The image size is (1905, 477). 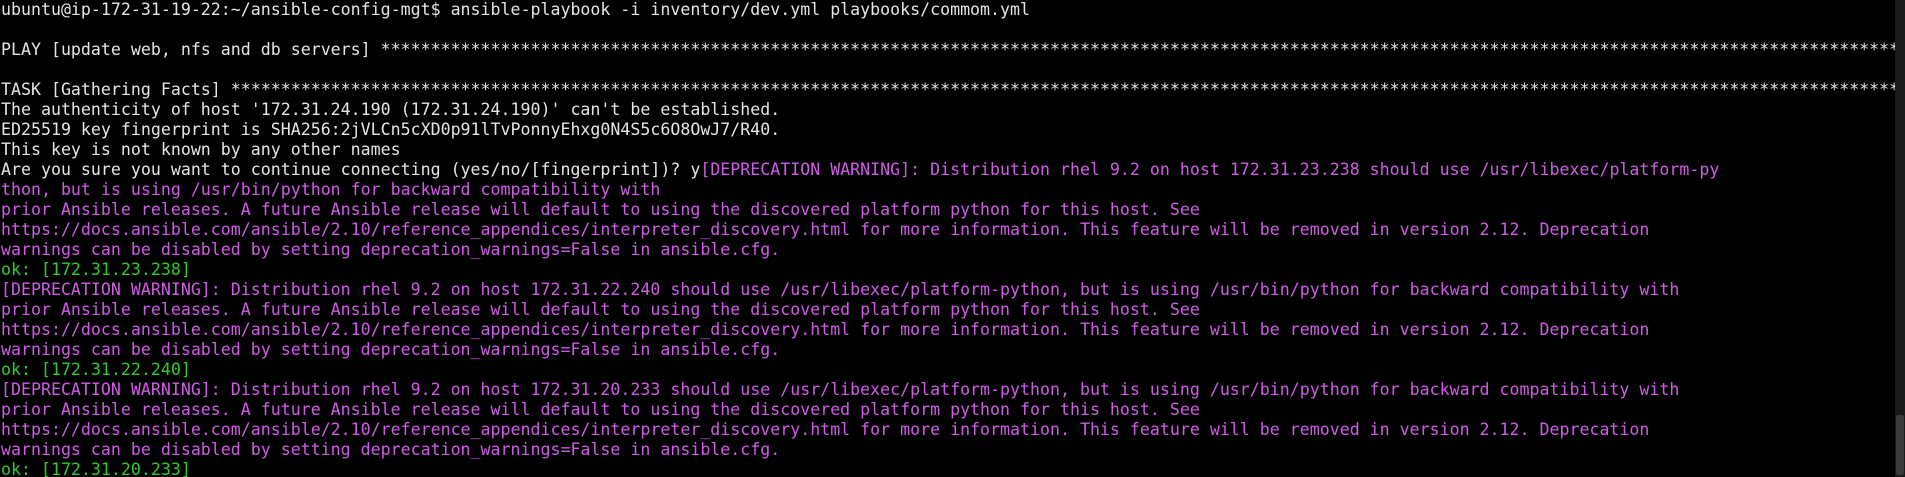 What do you see at coordinates (96, 269) in the screenshot?
I see `terminal-text-segment: ok: [172.31.23.238]` at bounding box center [96, 269].